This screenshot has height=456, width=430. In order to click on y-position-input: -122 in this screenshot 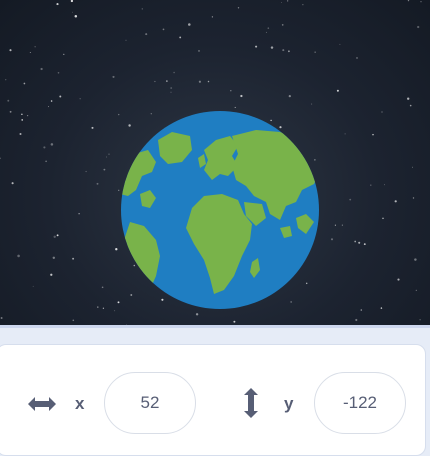, I will do `click(360, 403)`.